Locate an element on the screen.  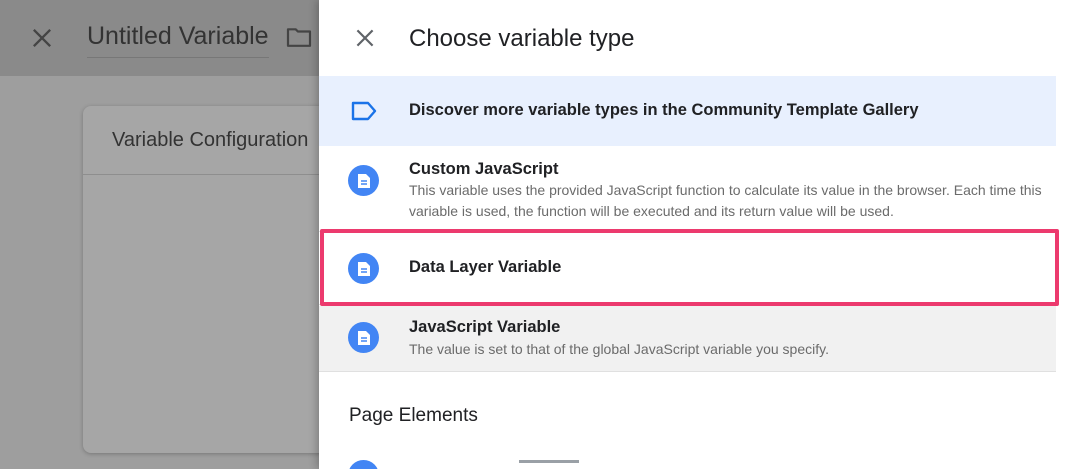
section-heading-page-elements: Page Elements is located at coordinates (413, 415).